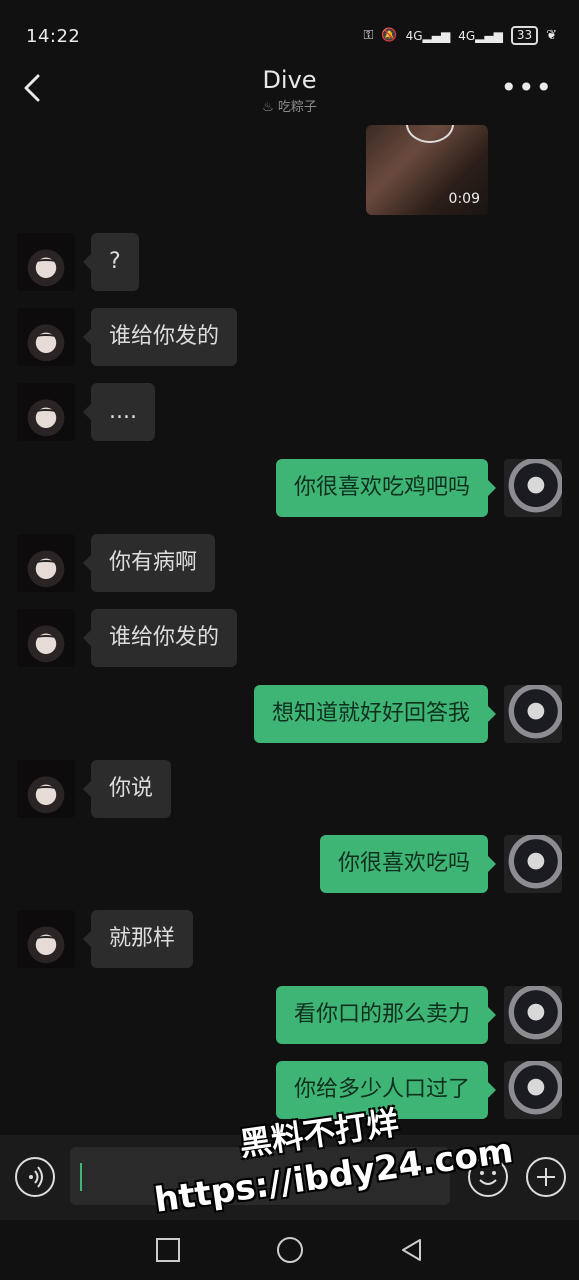 This screenshot has height=1280, width=579. What do you see at coordinates (289, 107) in the screenshot?
I see `chat-subtitle: ♨ 吃粽子` at bounding box center [289, 107].